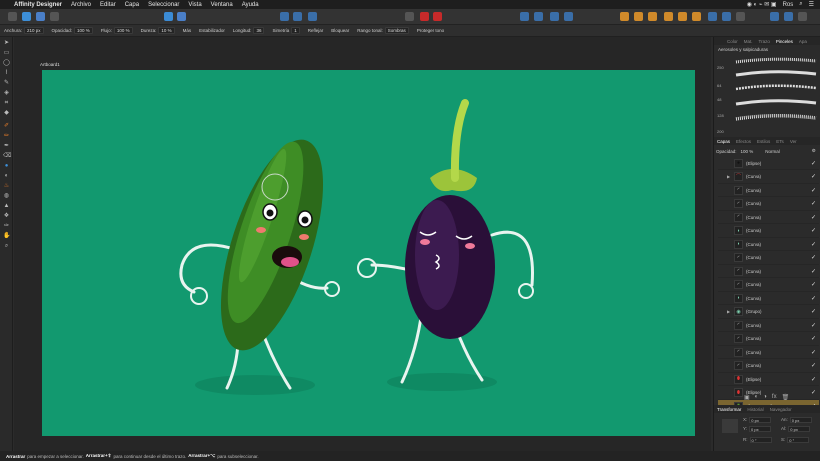 The height and width of the screenshot is (461, 820). I want to click on protect-tone-toggle: Proteger tono, so click(430, 30).